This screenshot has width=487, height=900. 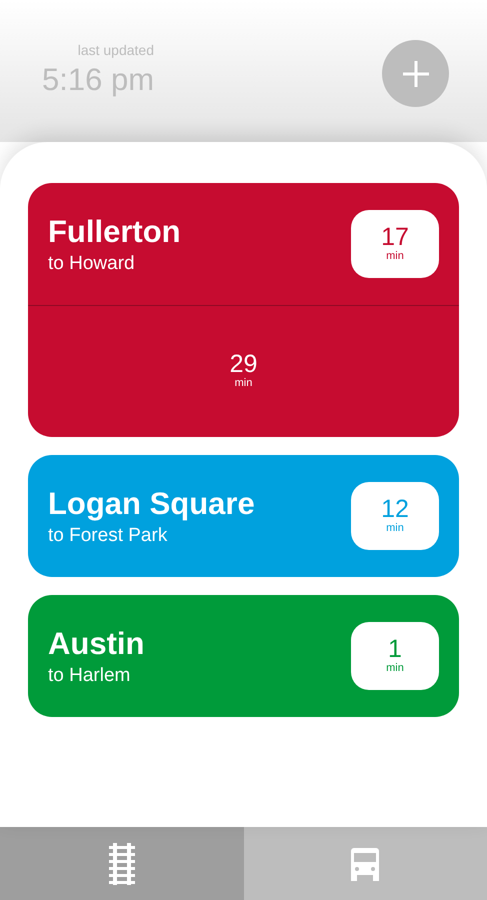 I want to click on station-name: Austin, so click(x=96, y=643).